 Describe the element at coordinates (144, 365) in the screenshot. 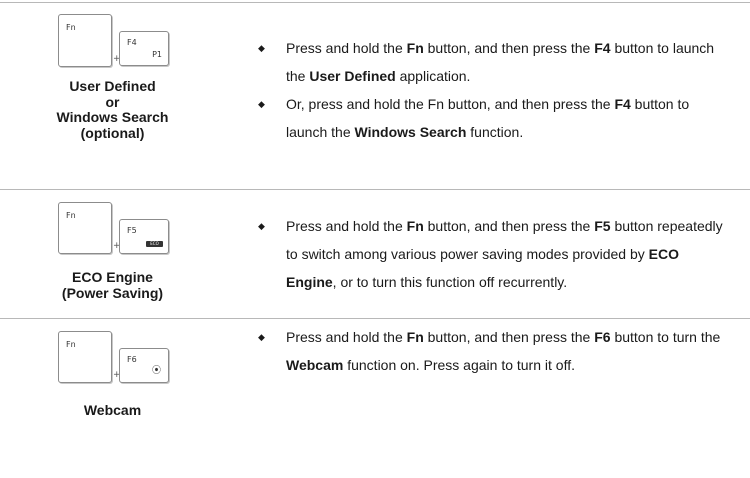

I see `f6-key: F6 ⦿` at that location.